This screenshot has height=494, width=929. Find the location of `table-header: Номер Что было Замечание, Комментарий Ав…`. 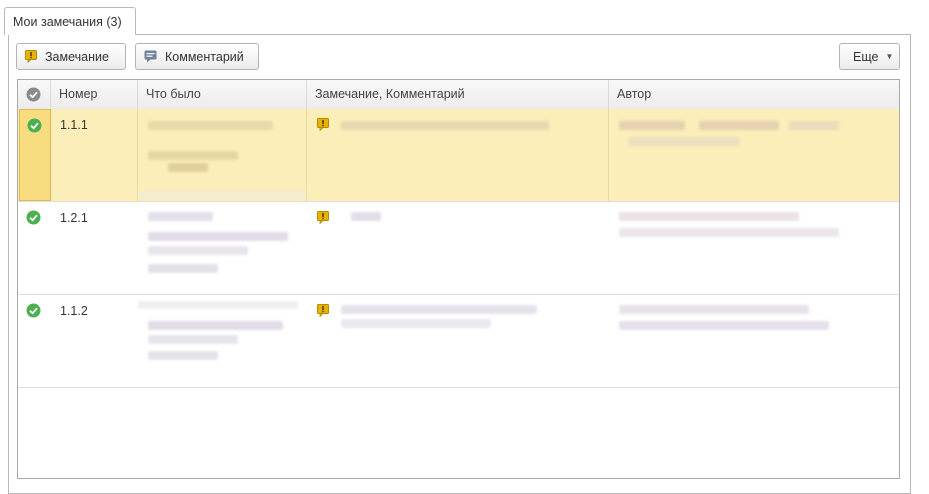

table-header: Номер Что было Замечание, Комментарий Ав… is located at coordinates (458, 95).